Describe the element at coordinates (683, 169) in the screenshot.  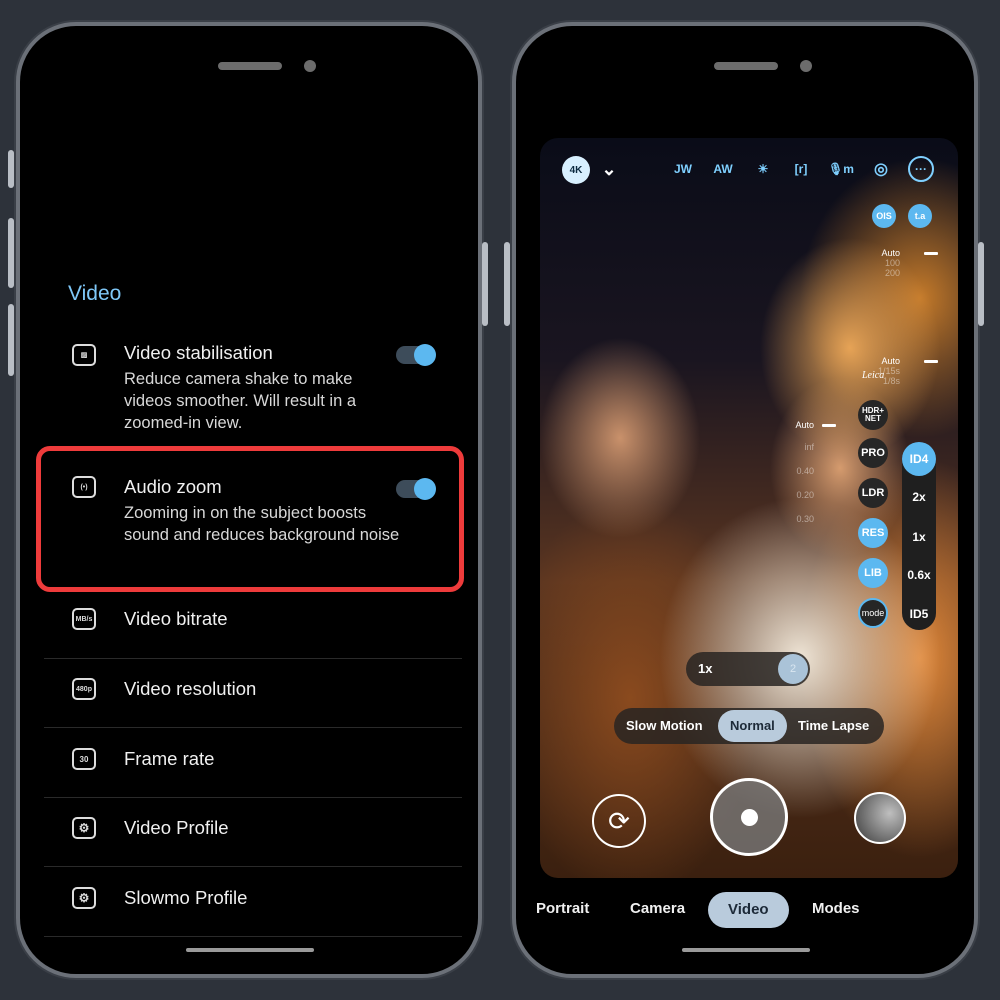
I see `white-balance-icon: JW` at that location.